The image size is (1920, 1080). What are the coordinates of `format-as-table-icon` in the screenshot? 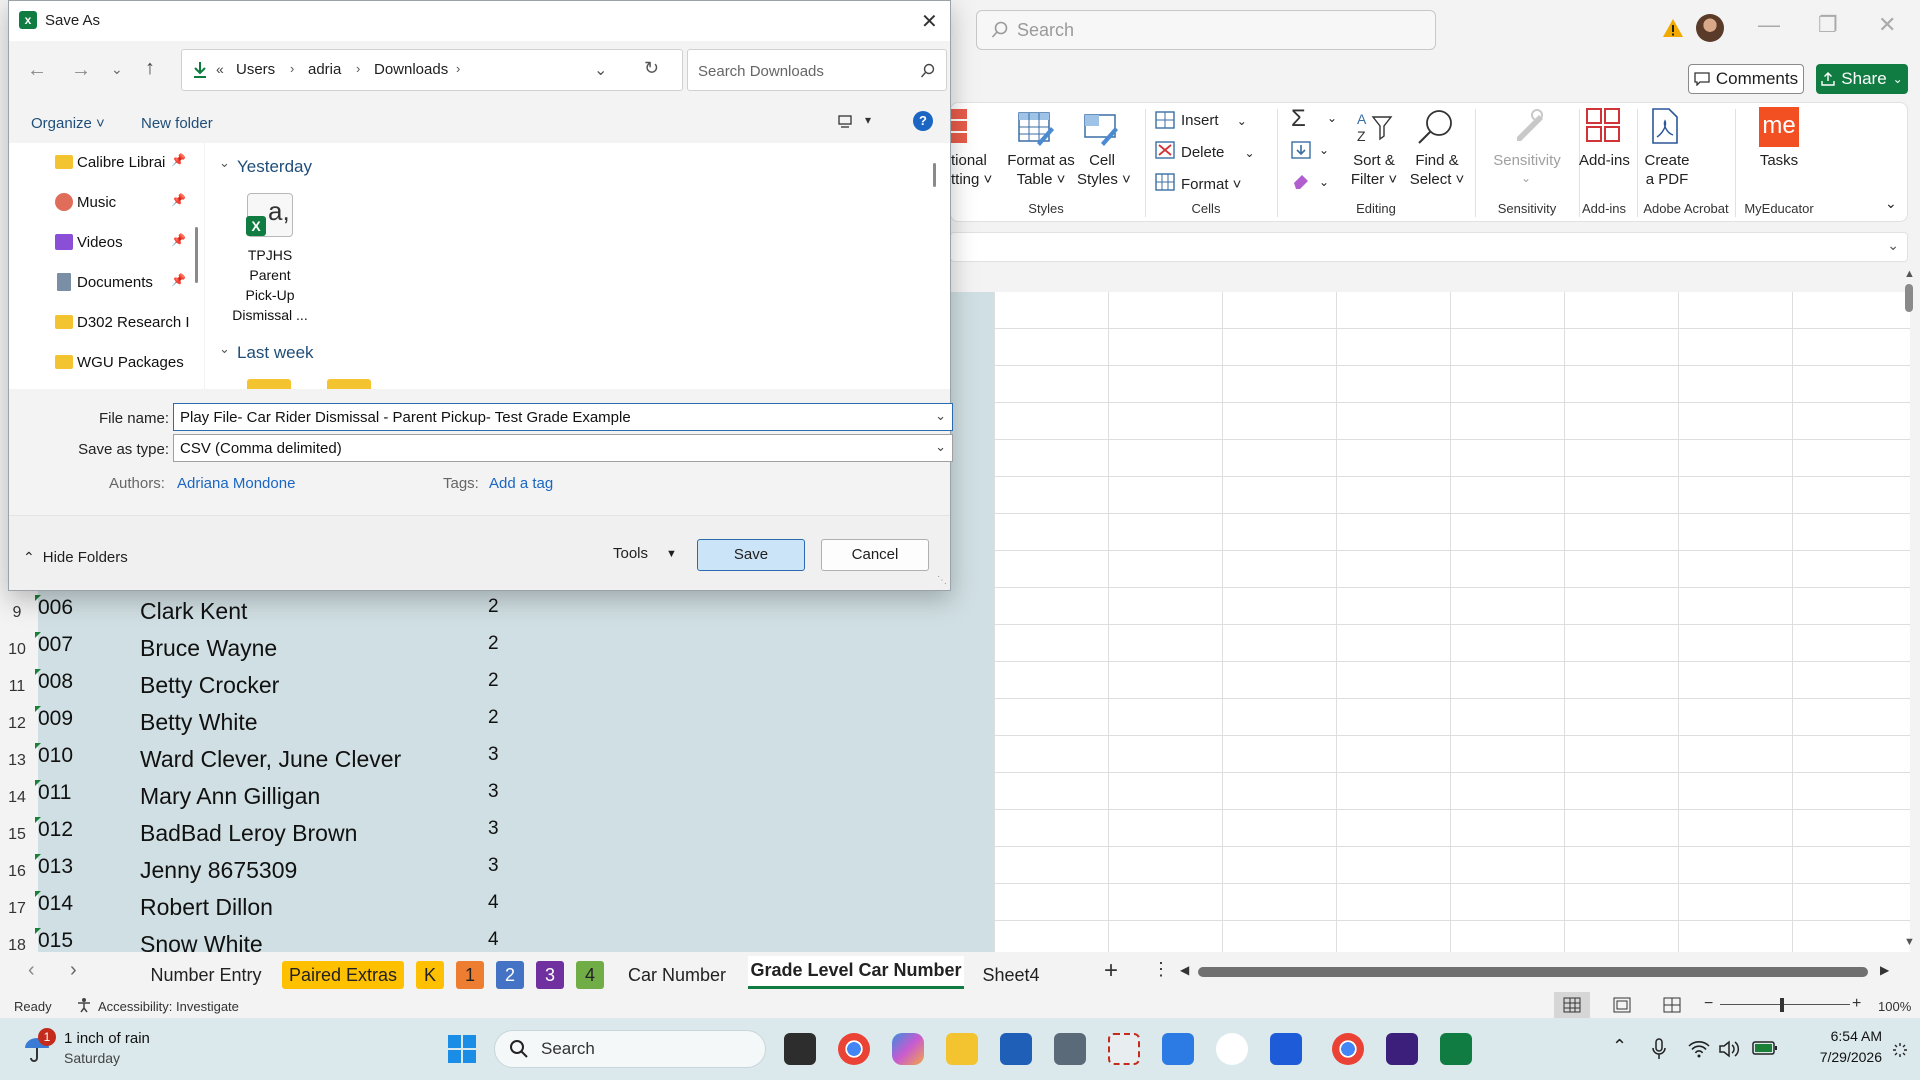 It's located at (1036, 128).